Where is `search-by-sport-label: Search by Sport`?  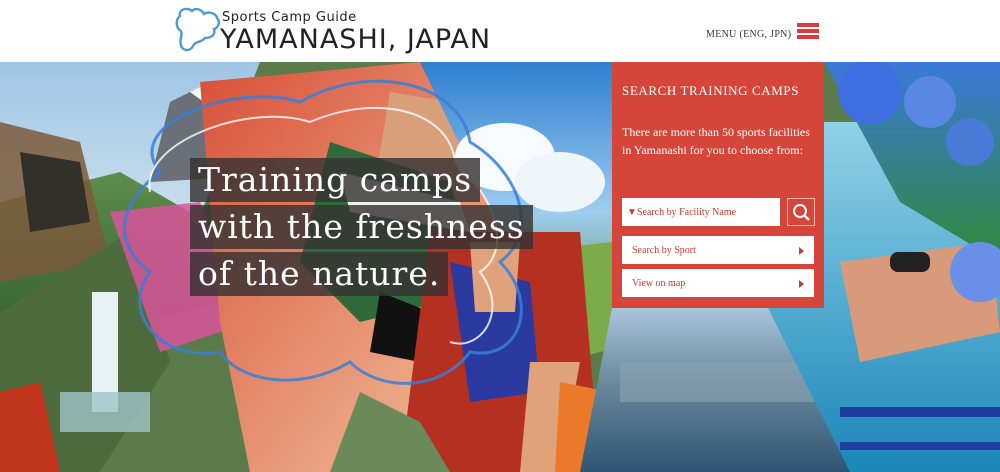
search-by-sport-label: Search by Sport is located at coordinates (664, 250).